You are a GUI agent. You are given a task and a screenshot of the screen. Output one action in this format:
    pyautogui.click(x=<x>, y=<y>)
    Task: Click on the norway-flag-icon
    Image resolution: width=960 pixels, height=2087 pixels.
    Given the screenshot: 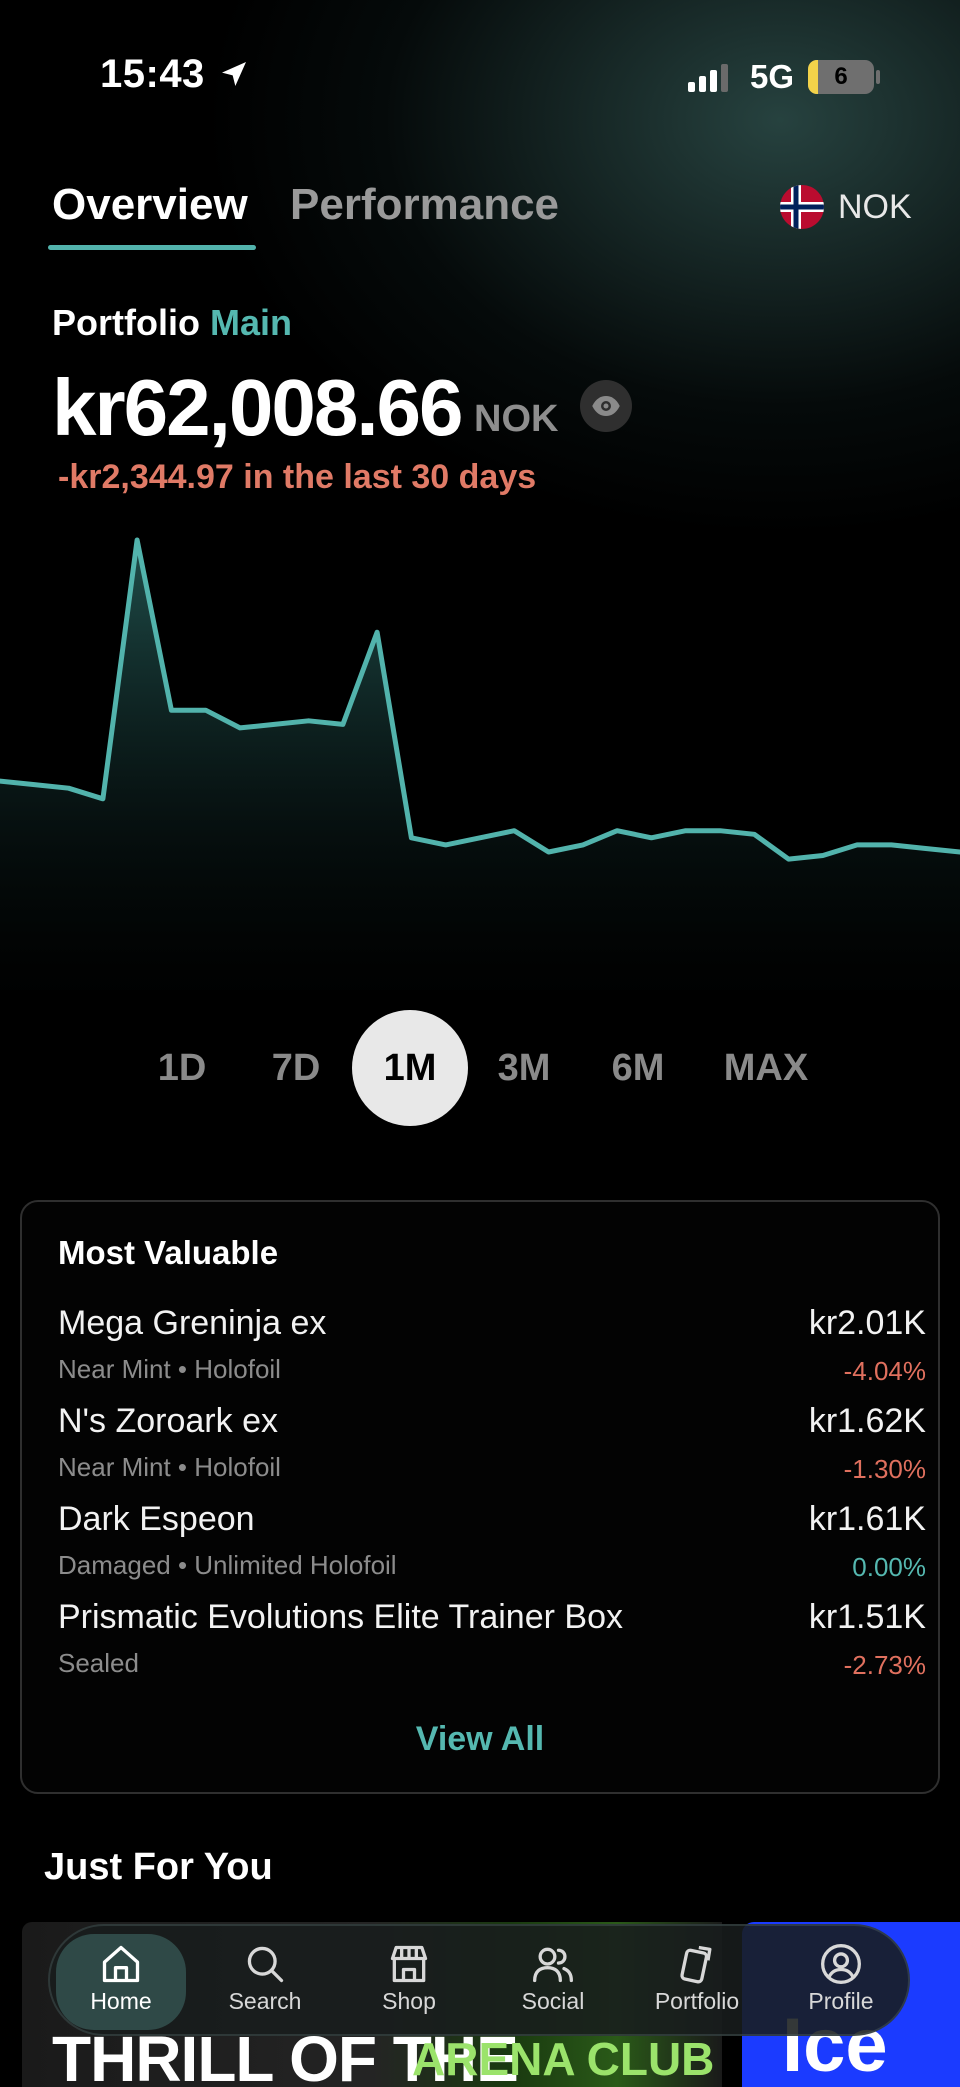 What is the action you would take?
    pyautogui.click(x=802, y=207)
    